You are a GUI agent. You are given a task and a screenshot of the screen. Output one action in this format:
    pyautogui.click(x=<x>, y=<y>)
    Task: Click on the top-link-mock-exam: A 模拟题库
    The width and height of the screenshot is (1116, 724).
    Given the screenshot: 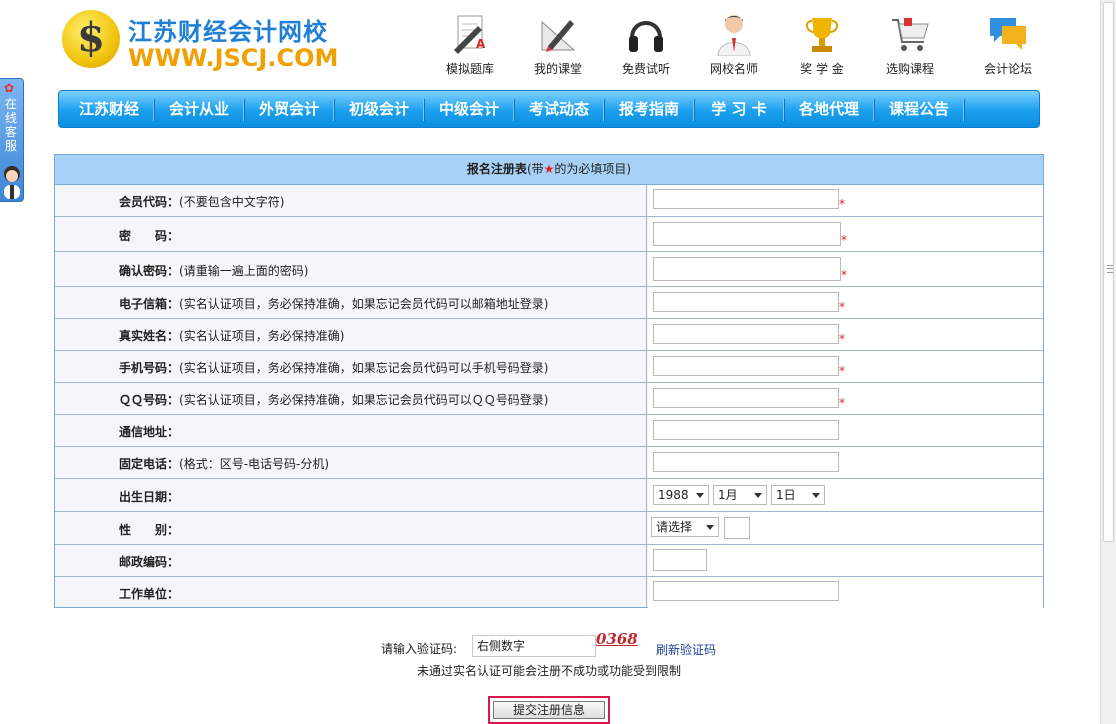 What is the action you would take?
    pyautogui.click(x=470, y=42)
    